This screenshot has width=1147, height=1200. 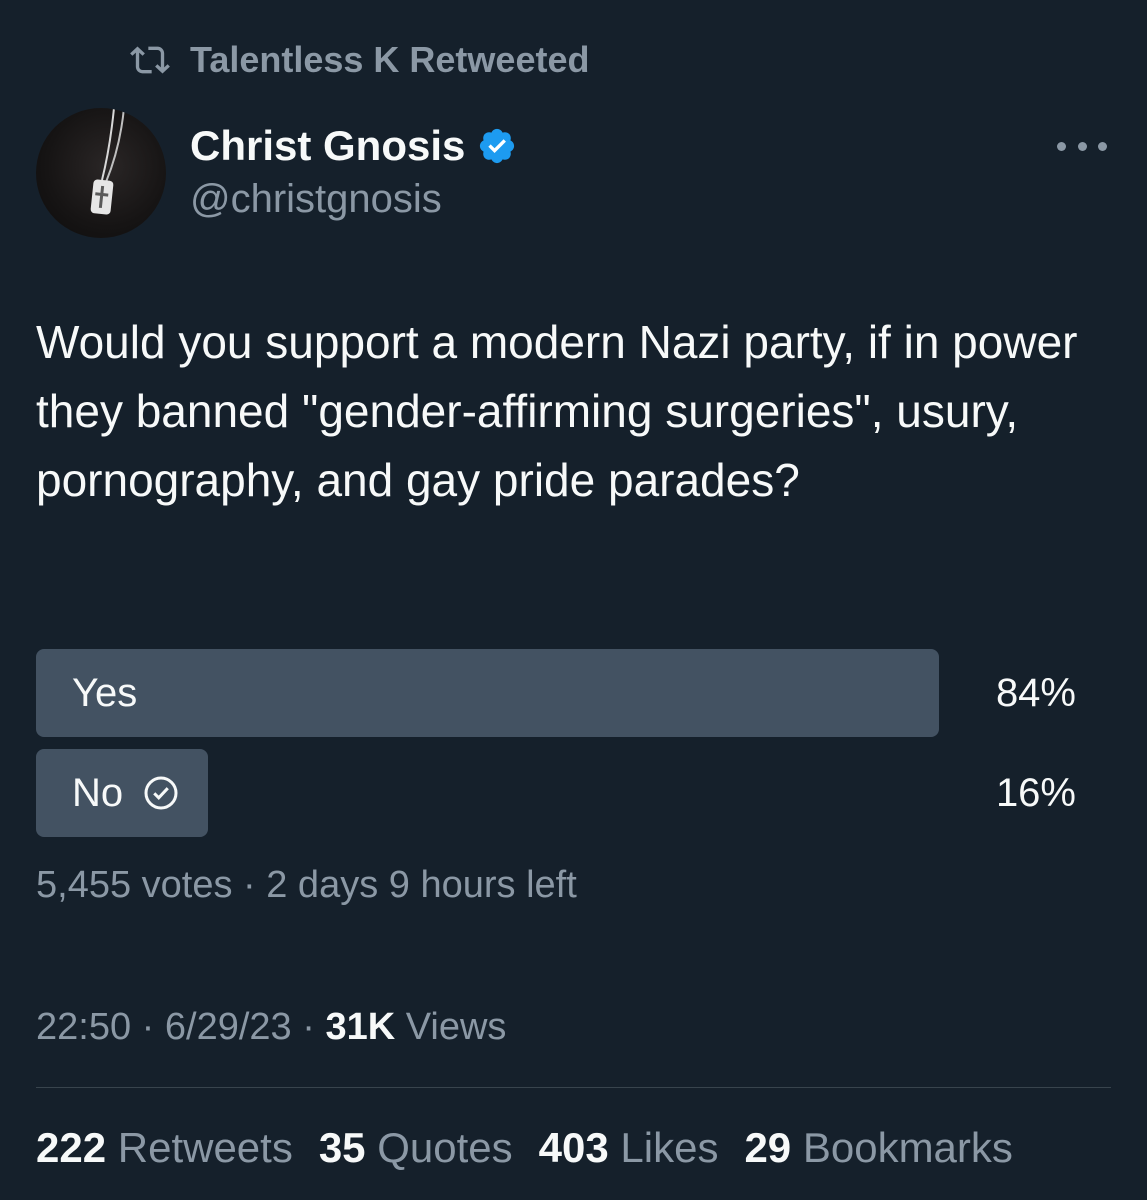 What do you see at coordinates (125, 793) in the screenshot?
I see `poll-option-label: No` at bounding box center [125, 793].